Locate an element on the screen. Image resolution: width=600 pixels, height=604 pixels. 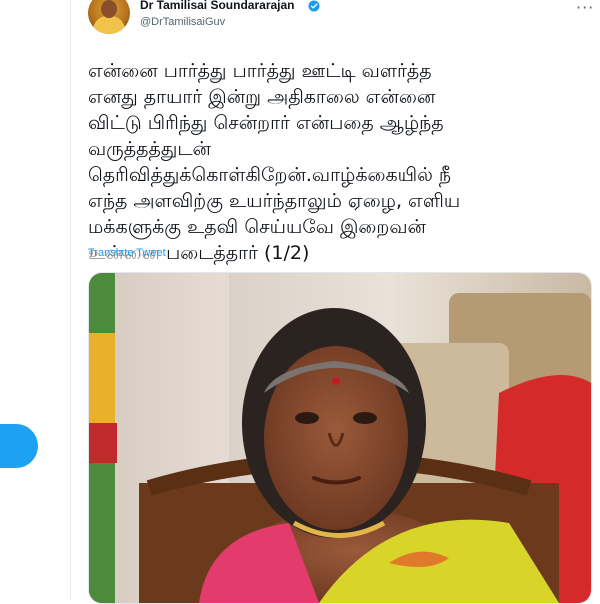
tweet-line: தெரிவித்துக்கொள்கிறேன்.வாழ்க்கையில் நீ is located at coordinates (270, 175).